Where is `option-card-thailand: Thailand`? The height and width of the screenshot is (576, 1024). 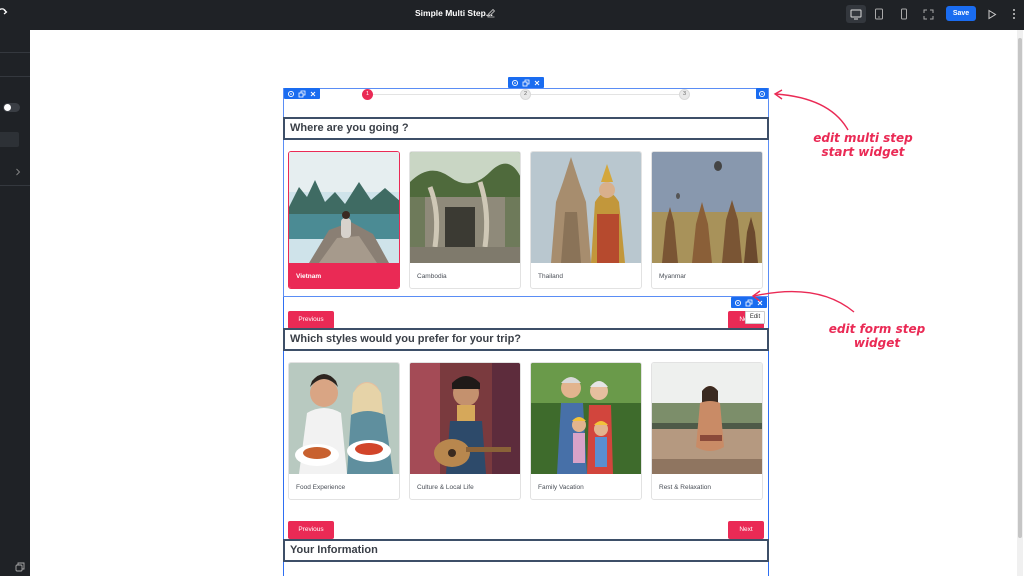 option-card-thailand: Thailand is located at coordinates (586, 220).